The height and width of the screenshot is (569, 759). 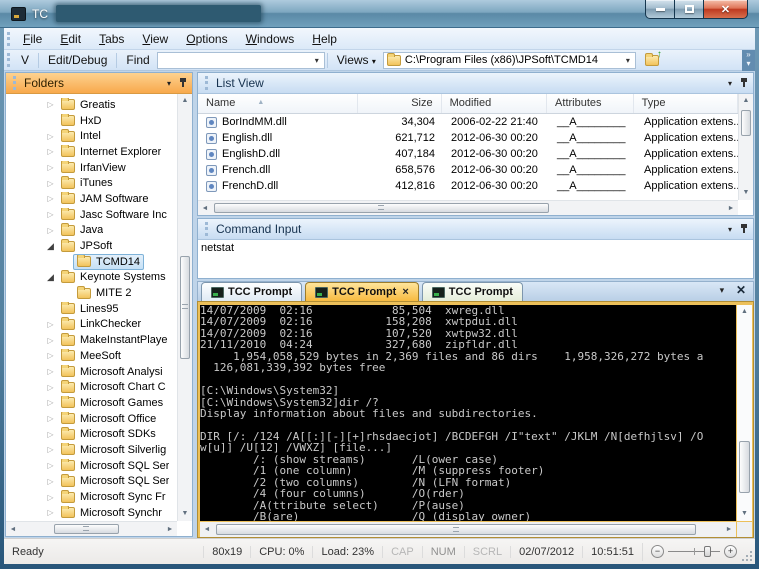 I want to click on folders-panel-header: Folders ▾, so click(x=99, y=83).